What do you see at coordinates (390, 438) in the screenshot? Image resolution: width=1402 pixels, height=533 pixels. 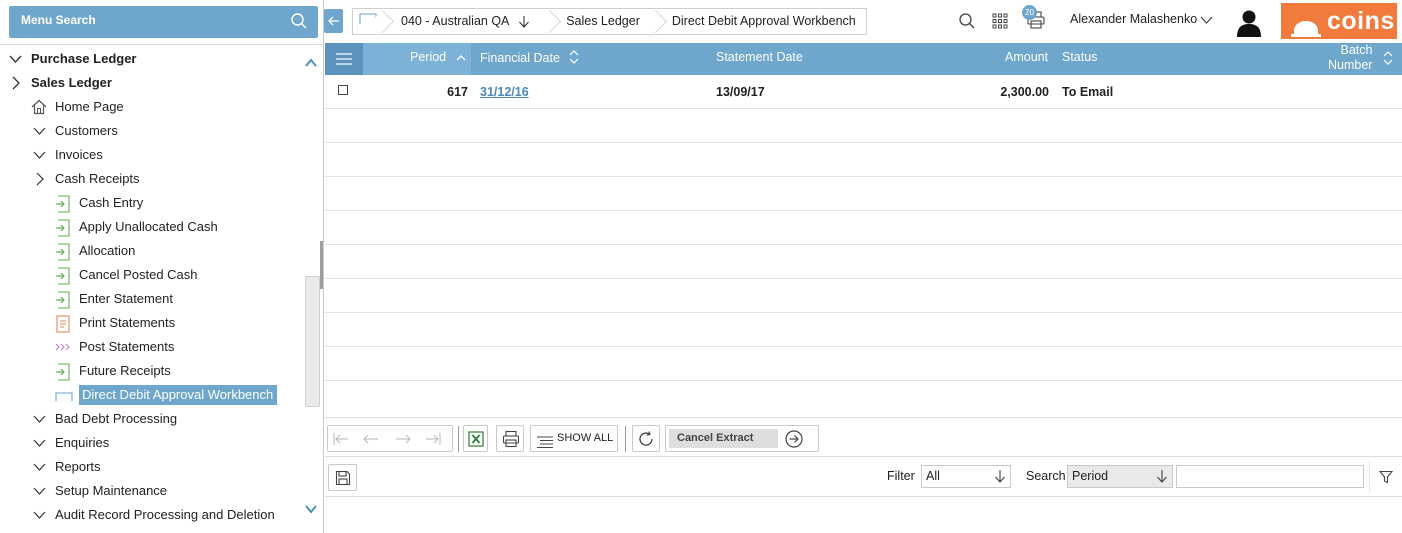 I see `record-navigation` at bounding box center [390, 438].